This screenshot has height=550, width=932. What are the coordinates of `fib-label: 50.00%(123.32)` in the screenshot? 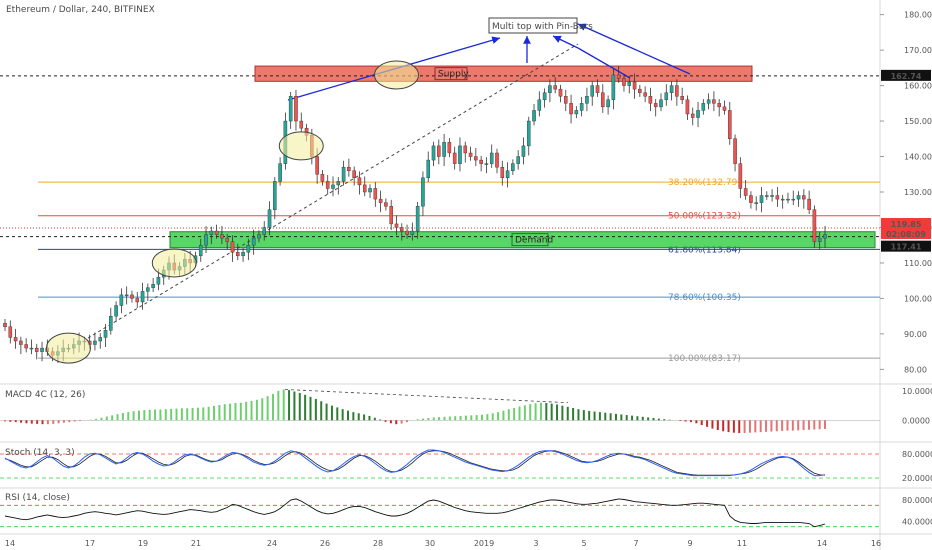 It's located at (704, 217).